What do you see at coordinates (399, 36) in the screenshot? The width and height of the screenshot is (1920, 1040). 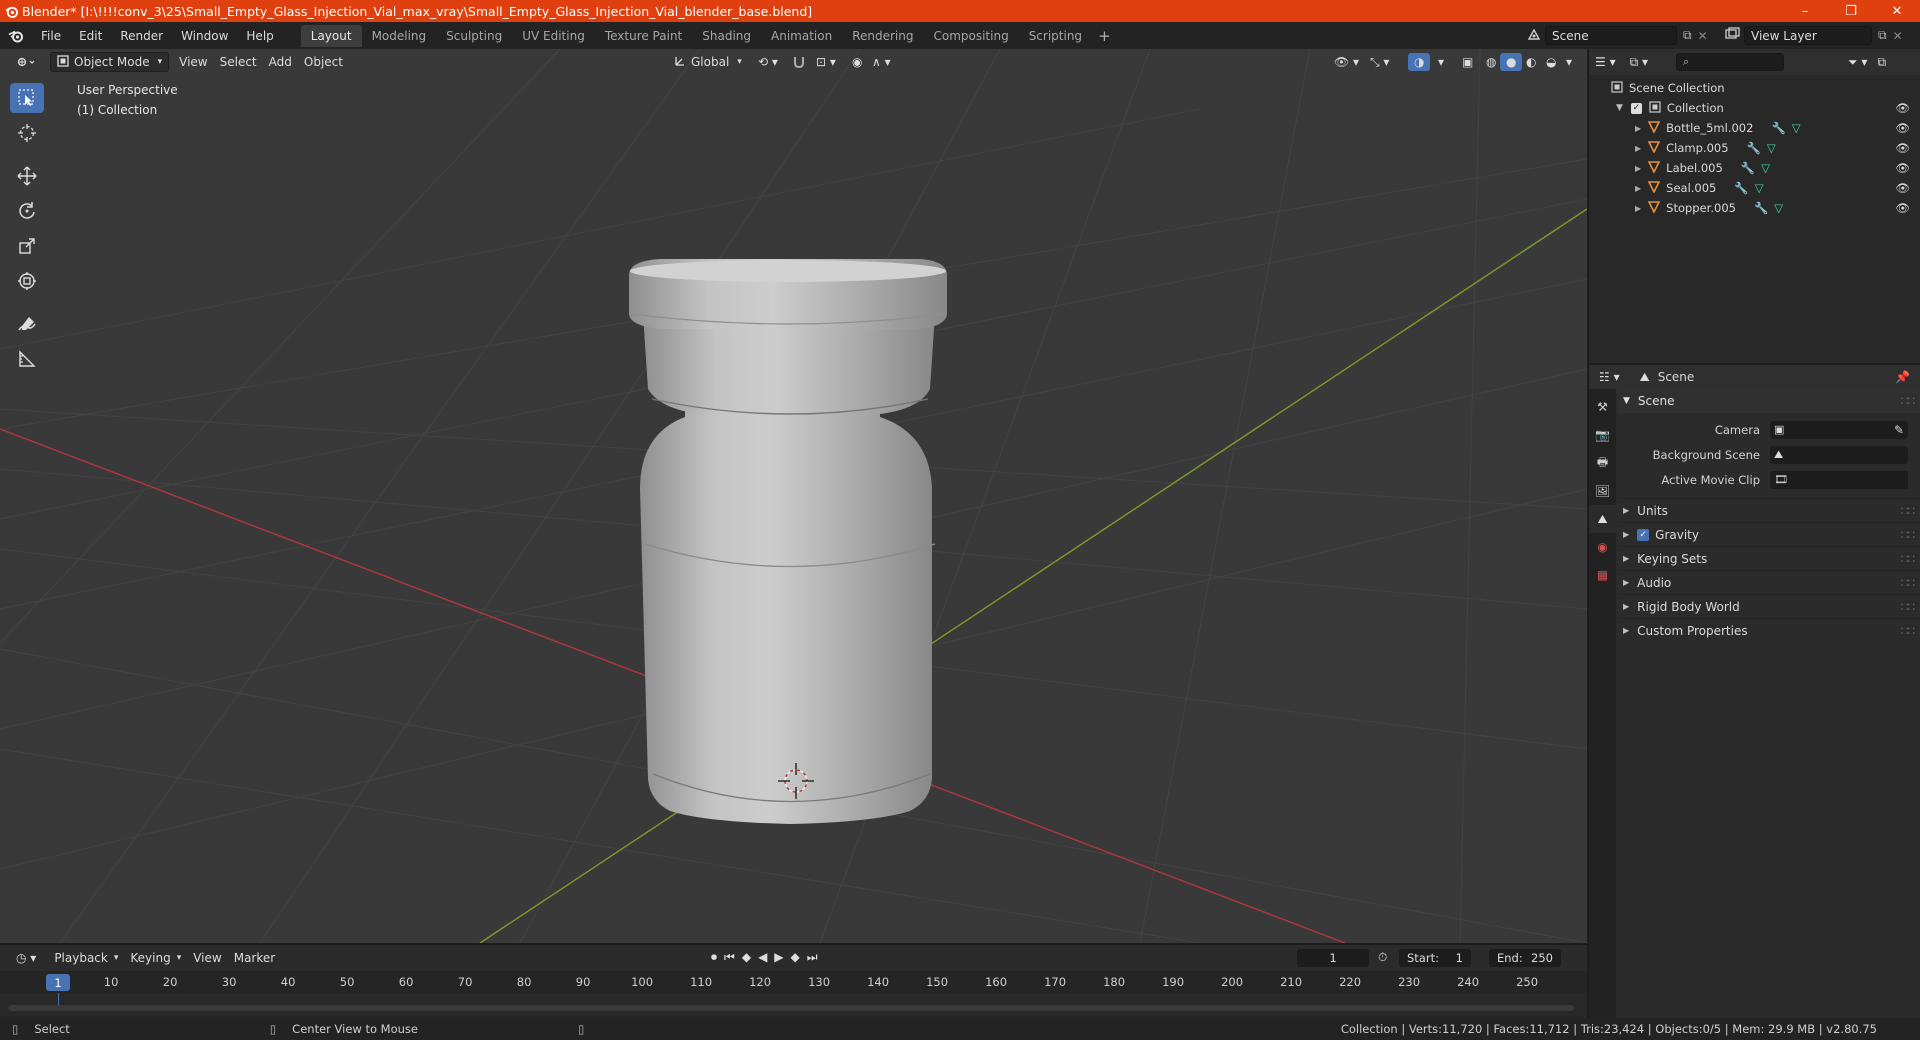 I see `tab-modeling: Modeling` at bounding box center [399, 36].